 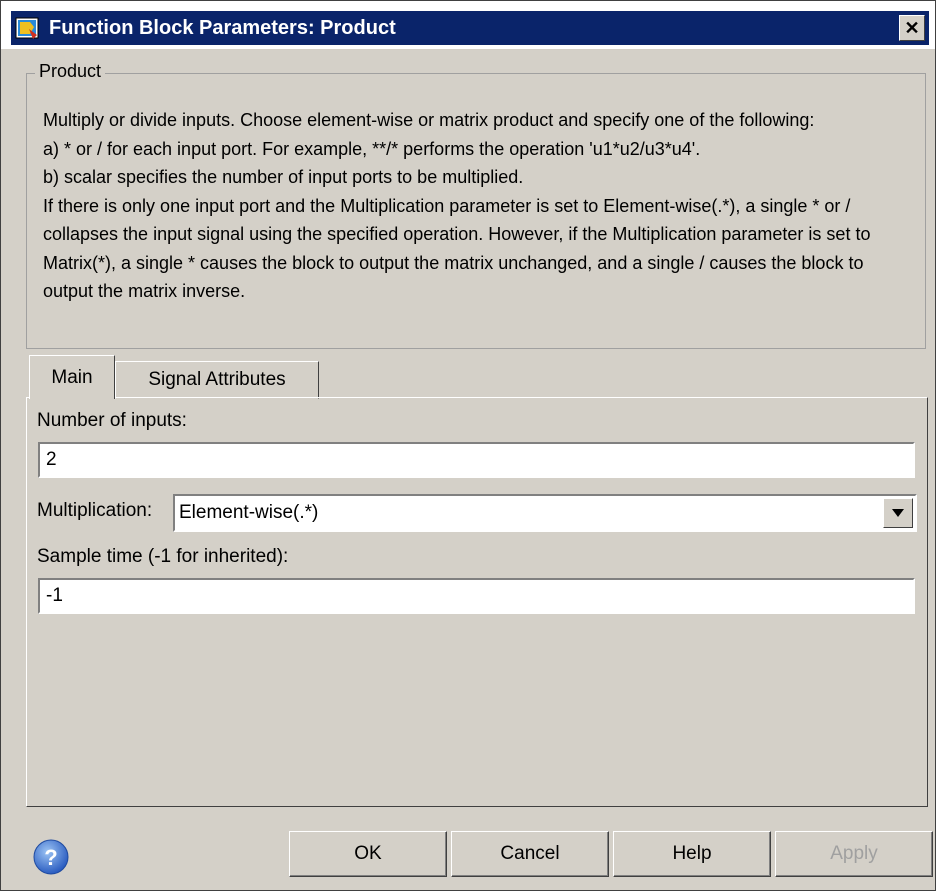 What do you see at coordinates (163, 556) in the screenshot?
I see `sample-time-label: Sample time (-1 for inherited):` at bounding box center [163, 556].